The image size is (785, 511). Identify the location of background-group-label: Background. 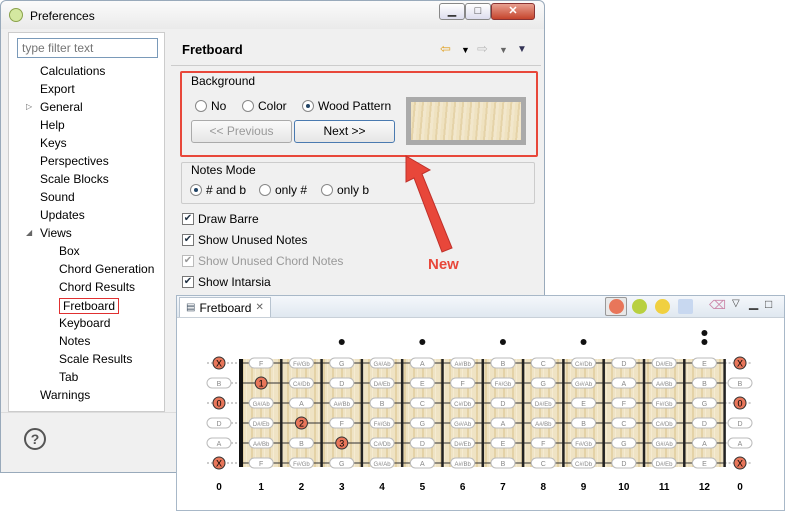
(223, 81).